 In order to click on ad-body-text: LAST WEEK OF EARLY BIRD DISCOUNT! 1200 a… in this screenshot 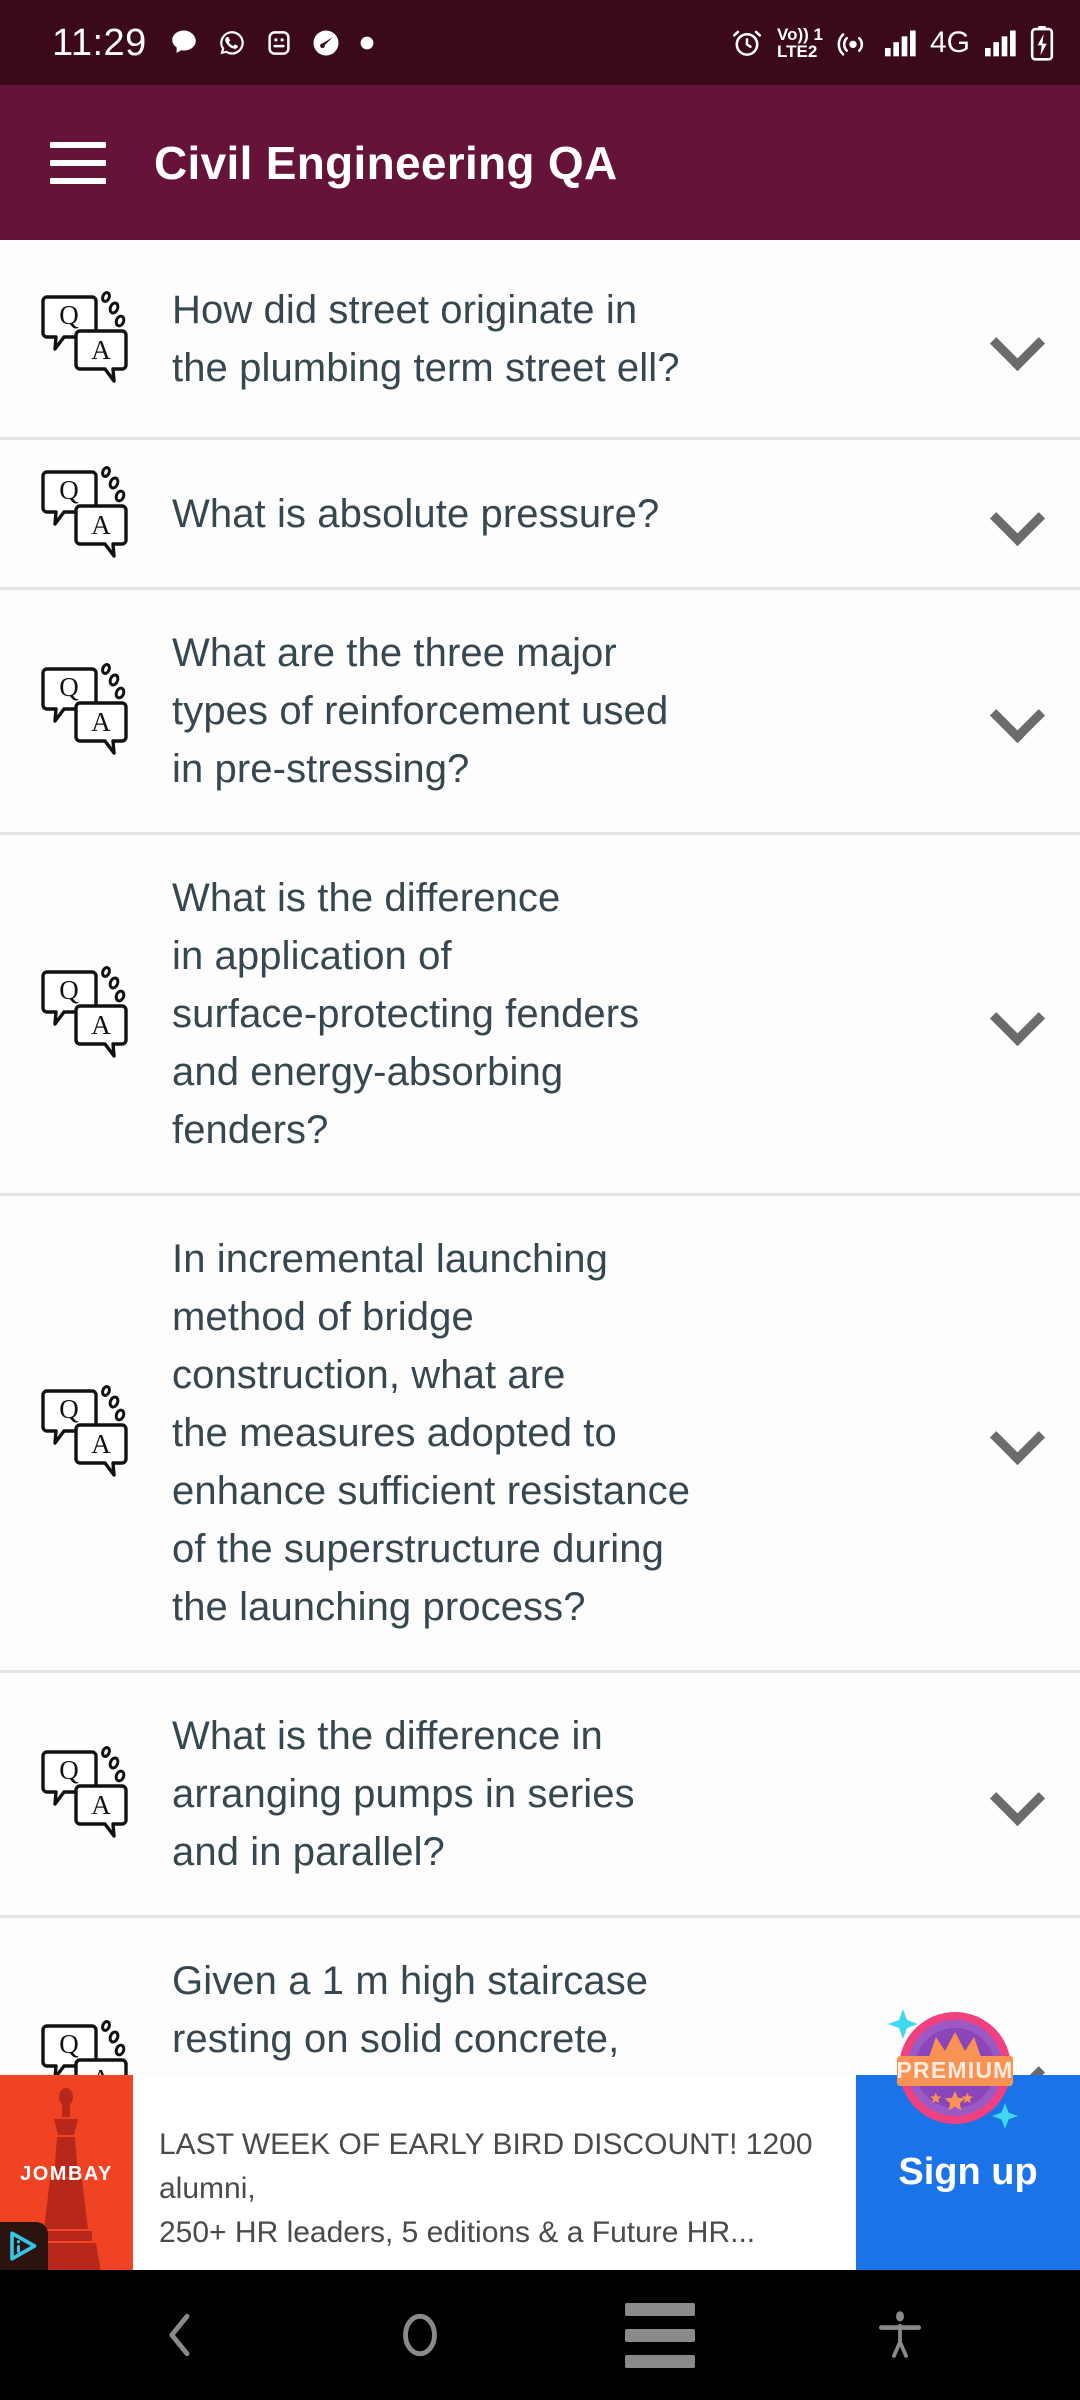, I will do `click(486, 2188)`.